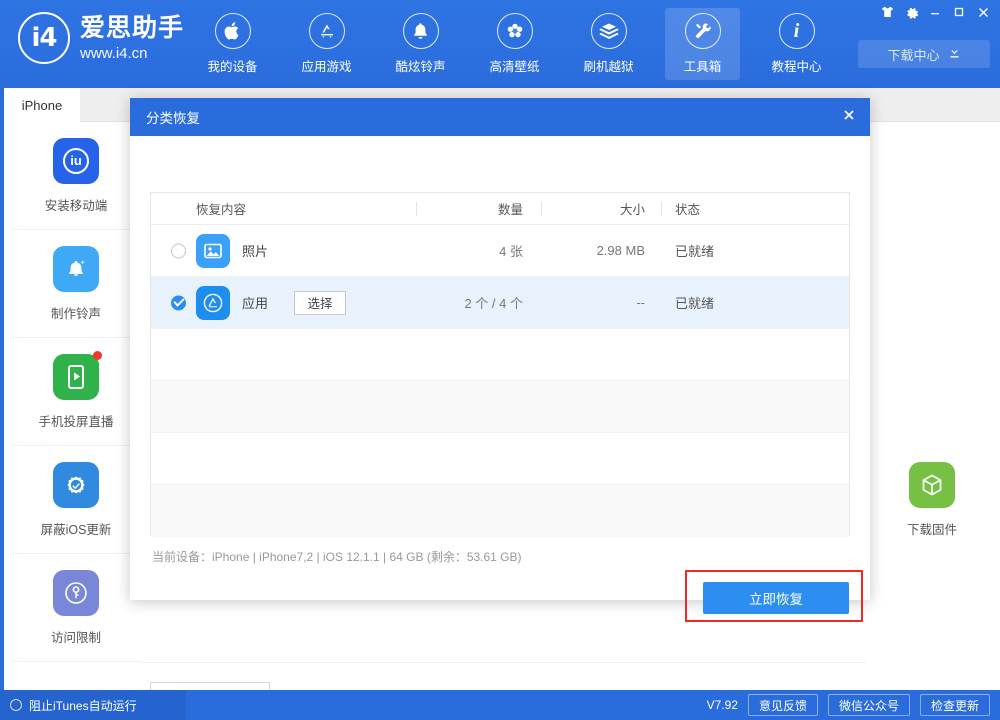  What do you see at coordinates (500, 117) in the screenshot?
I see `dialog-title-bar: 分类恢复` at bounding box center [500, 117].